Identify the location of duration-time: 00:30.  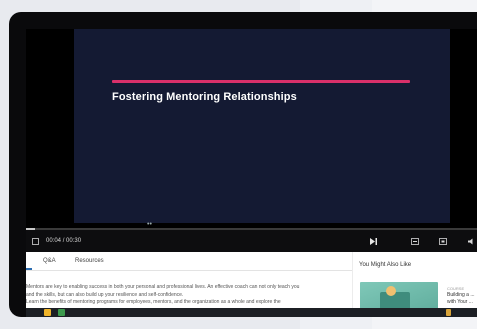
(74, 241).